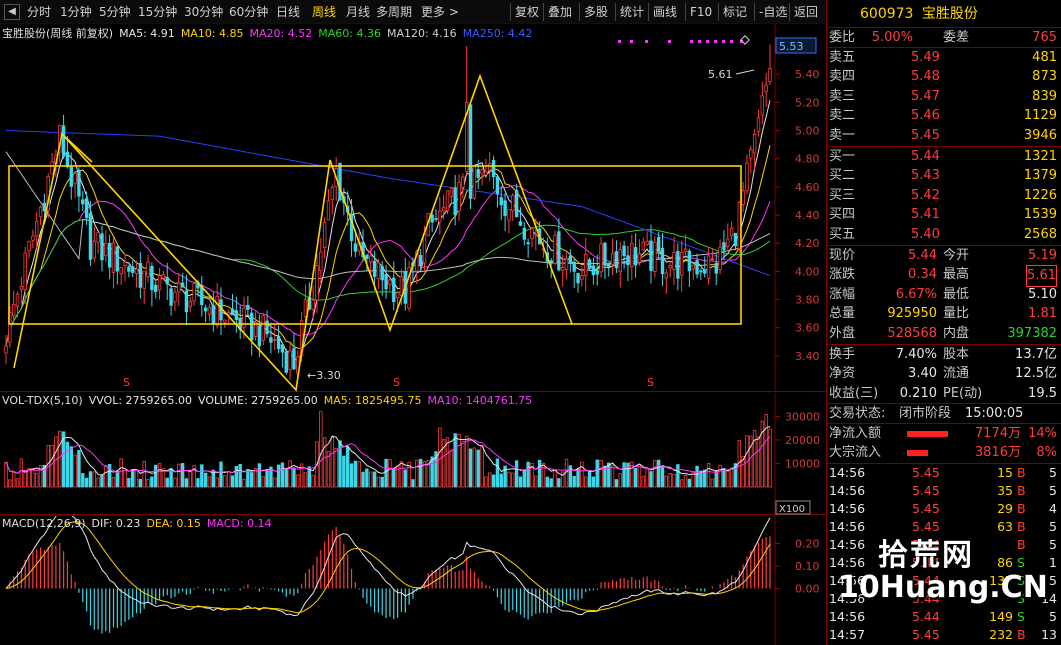 This screenshot has height=645, width=1061. I want to click on tick-row: 14:56 5.45 29 B 4, so click(944, 509).